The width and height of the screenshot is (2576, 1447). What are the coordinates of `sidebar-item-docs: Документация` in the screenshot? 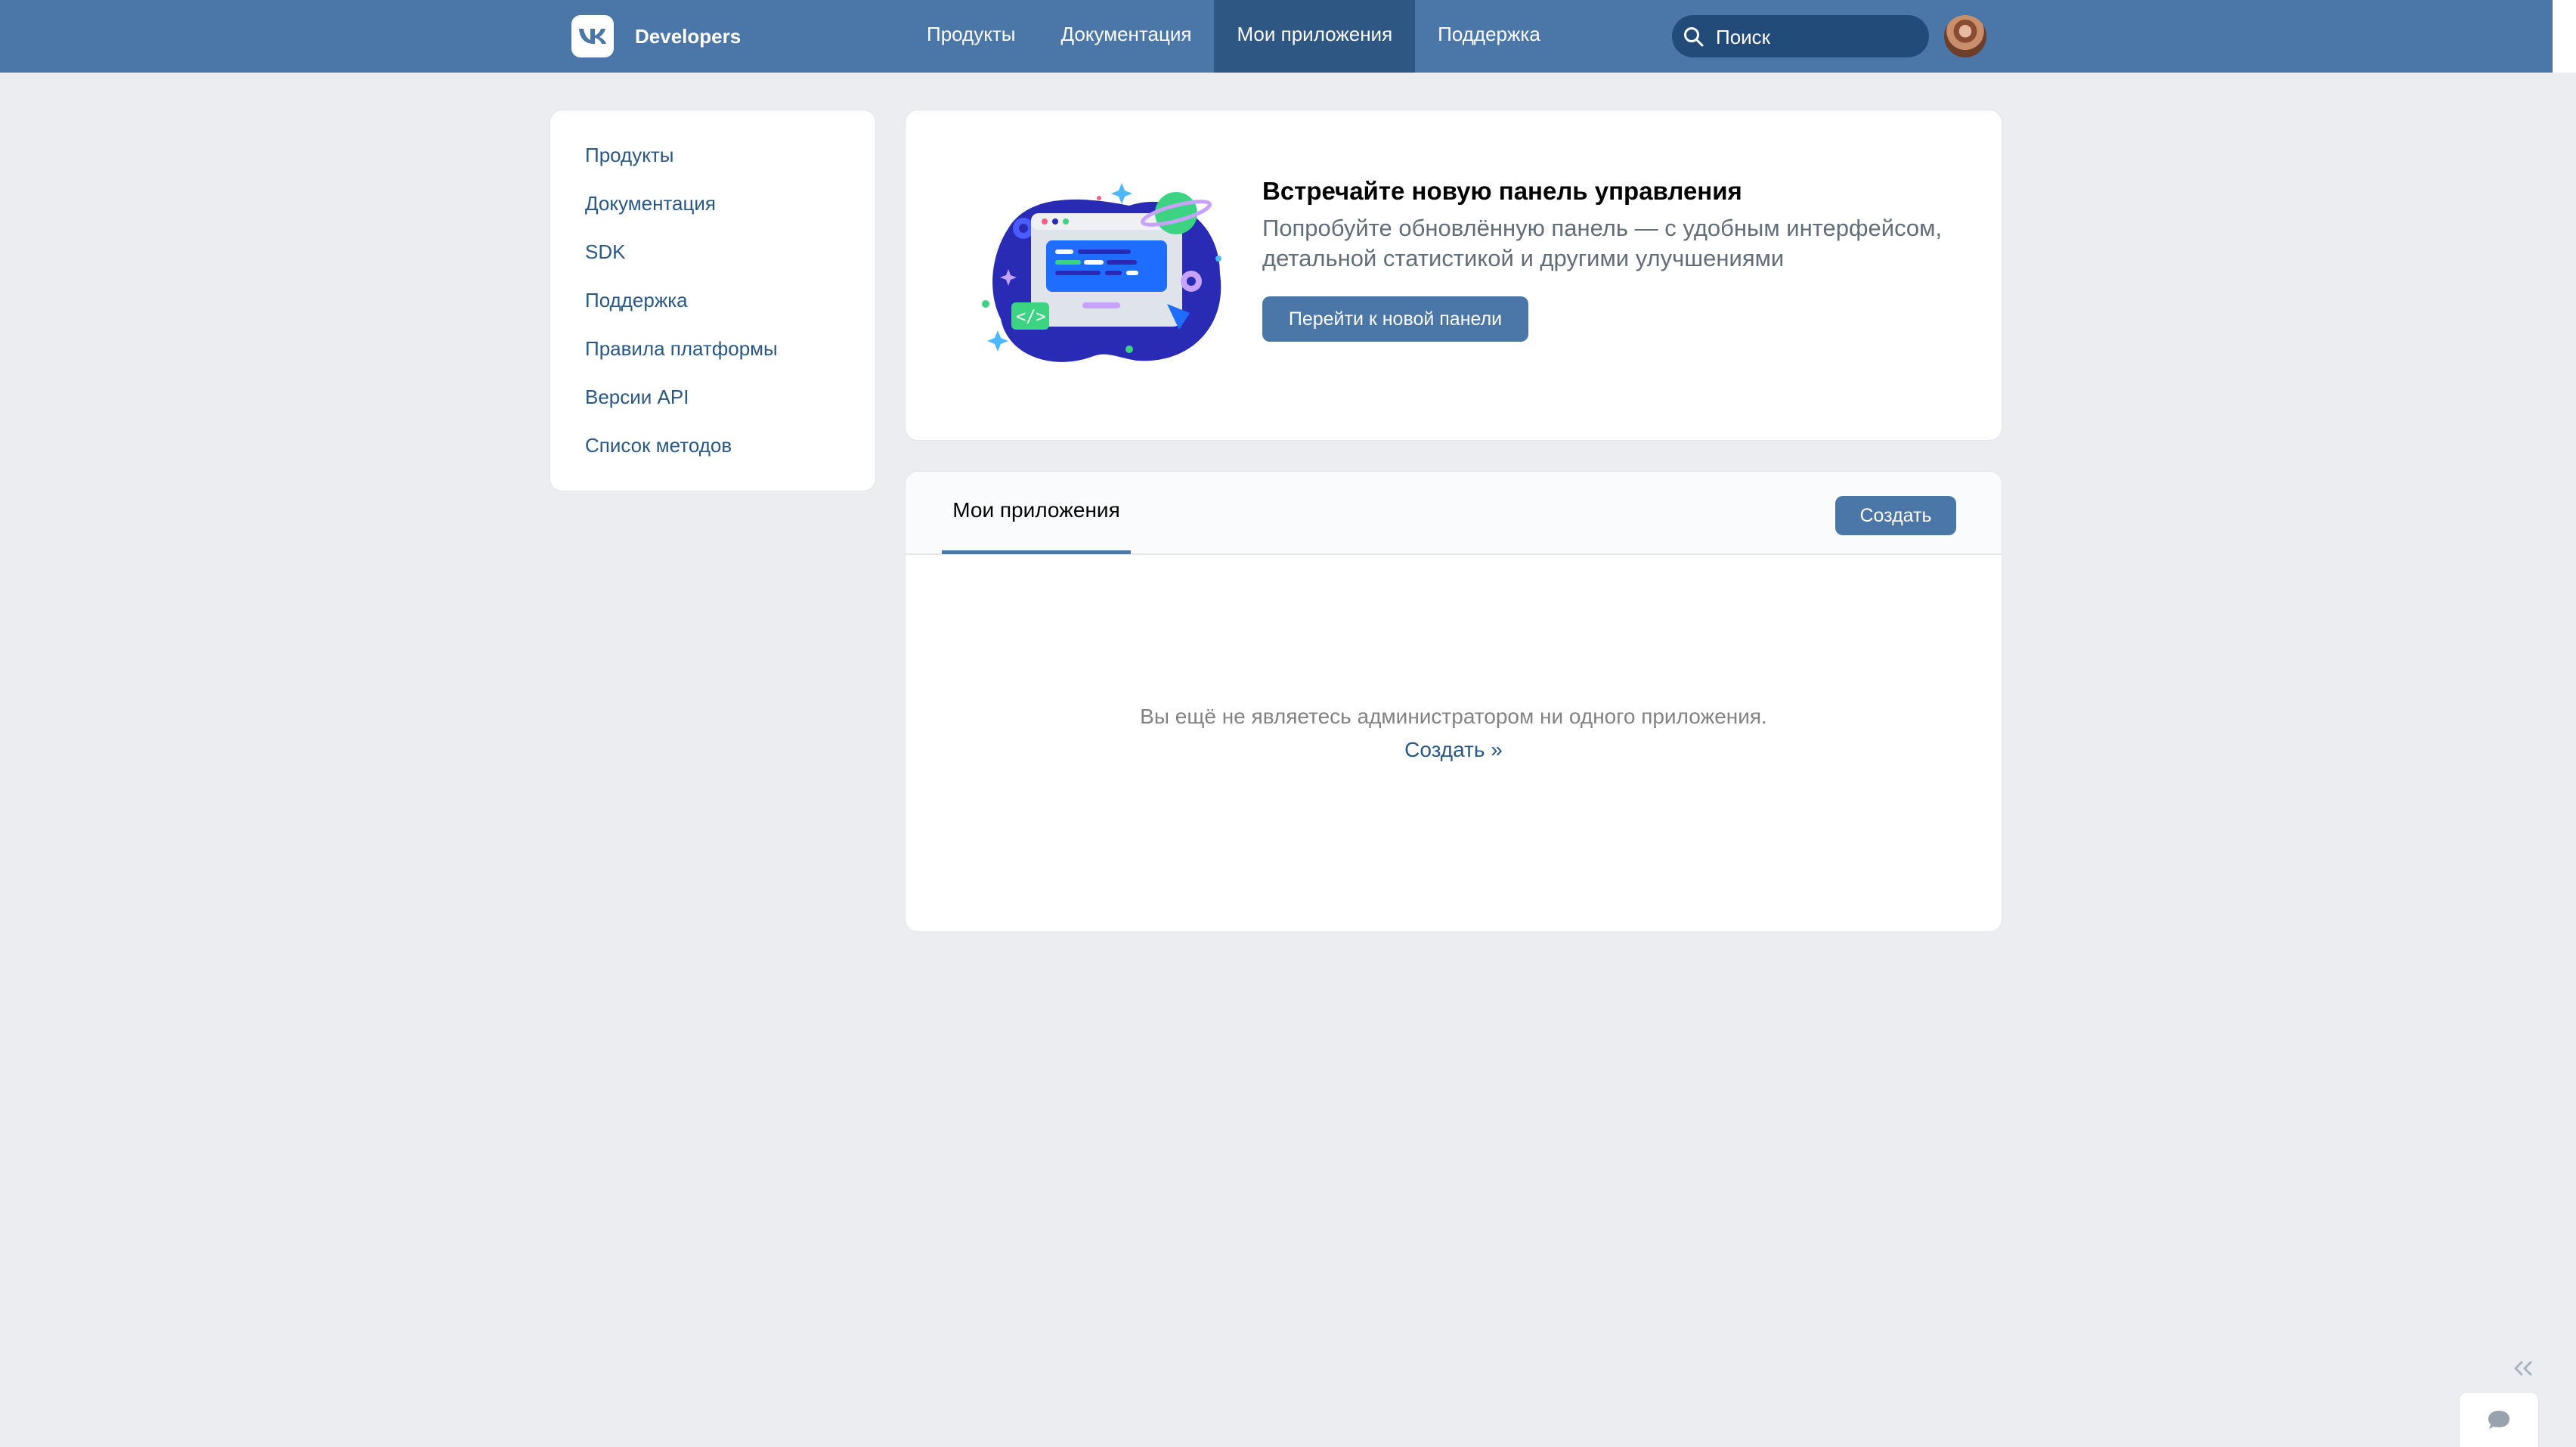 It's located at (650, 203).